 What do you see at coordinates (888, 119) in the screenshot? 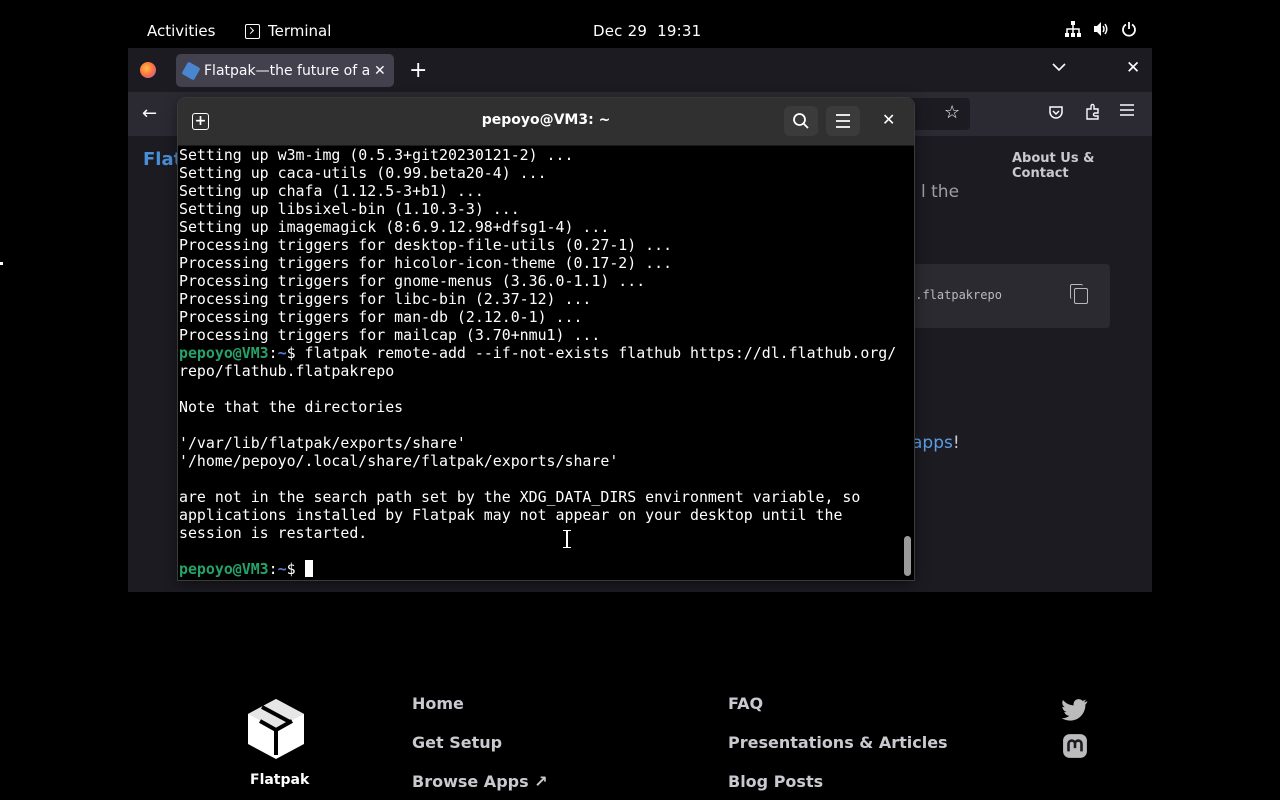
I see `terminal-close-button: ✕` at bounding box center [888, 119].